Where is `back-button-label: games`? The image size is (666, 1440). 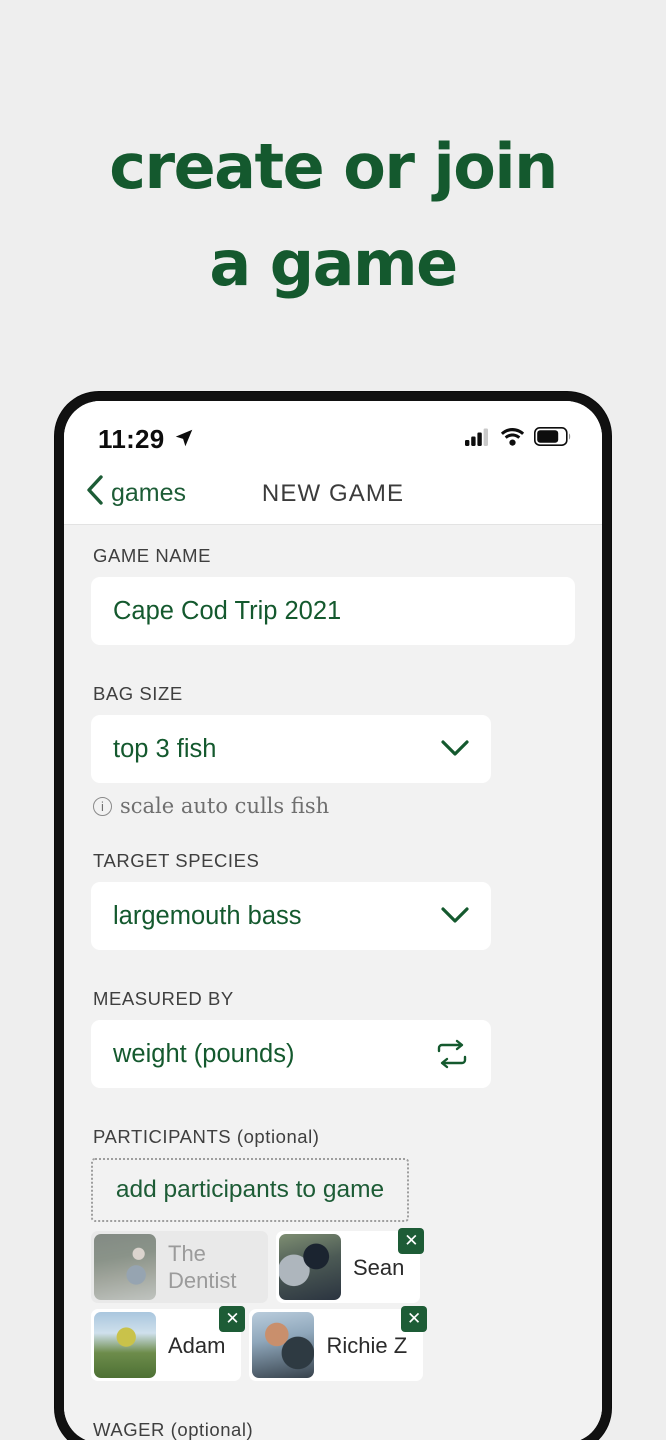 back-button-label: games is located at coordinates (149, 493).